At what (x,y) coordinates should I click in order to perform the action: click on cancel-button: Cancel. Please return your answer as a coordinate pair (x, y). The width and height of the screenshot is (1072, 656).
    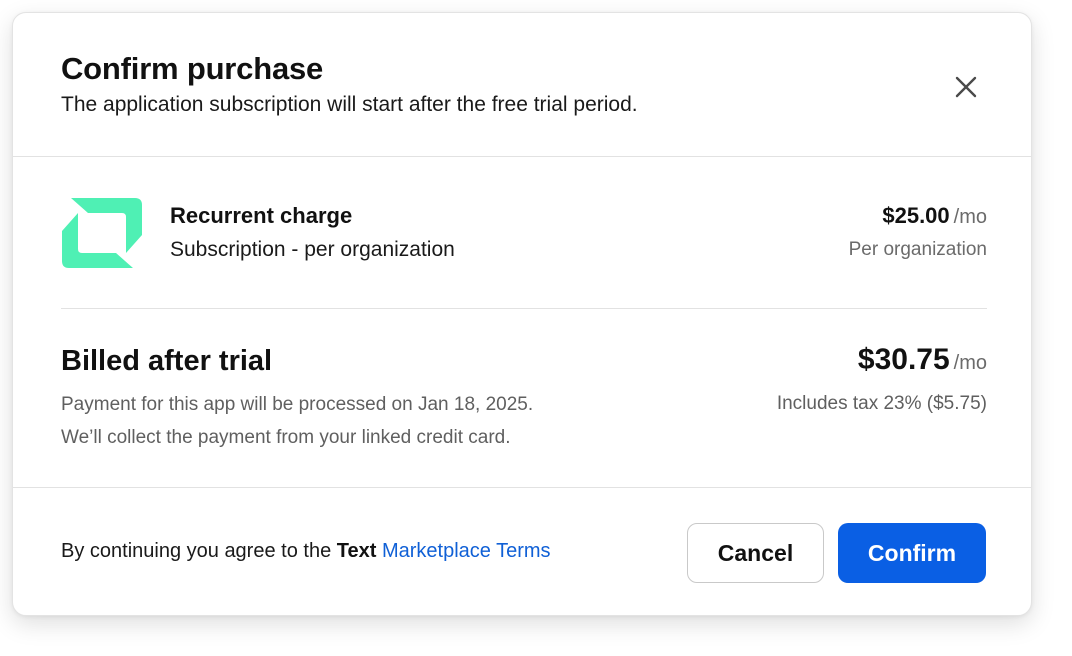
    Looking at the image, I should click on (755, 553).